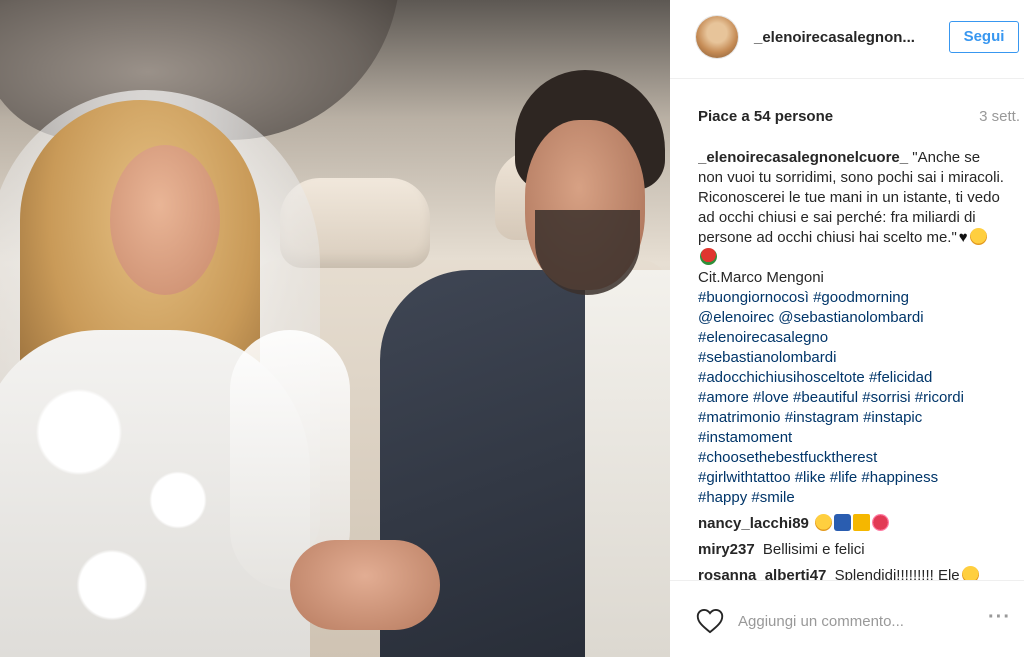 The image size is (1024, 658). What do you see at coordinates (984, 37) in the screenshot?
I see `follow-button: Segui` at bounding box center [984, 37].